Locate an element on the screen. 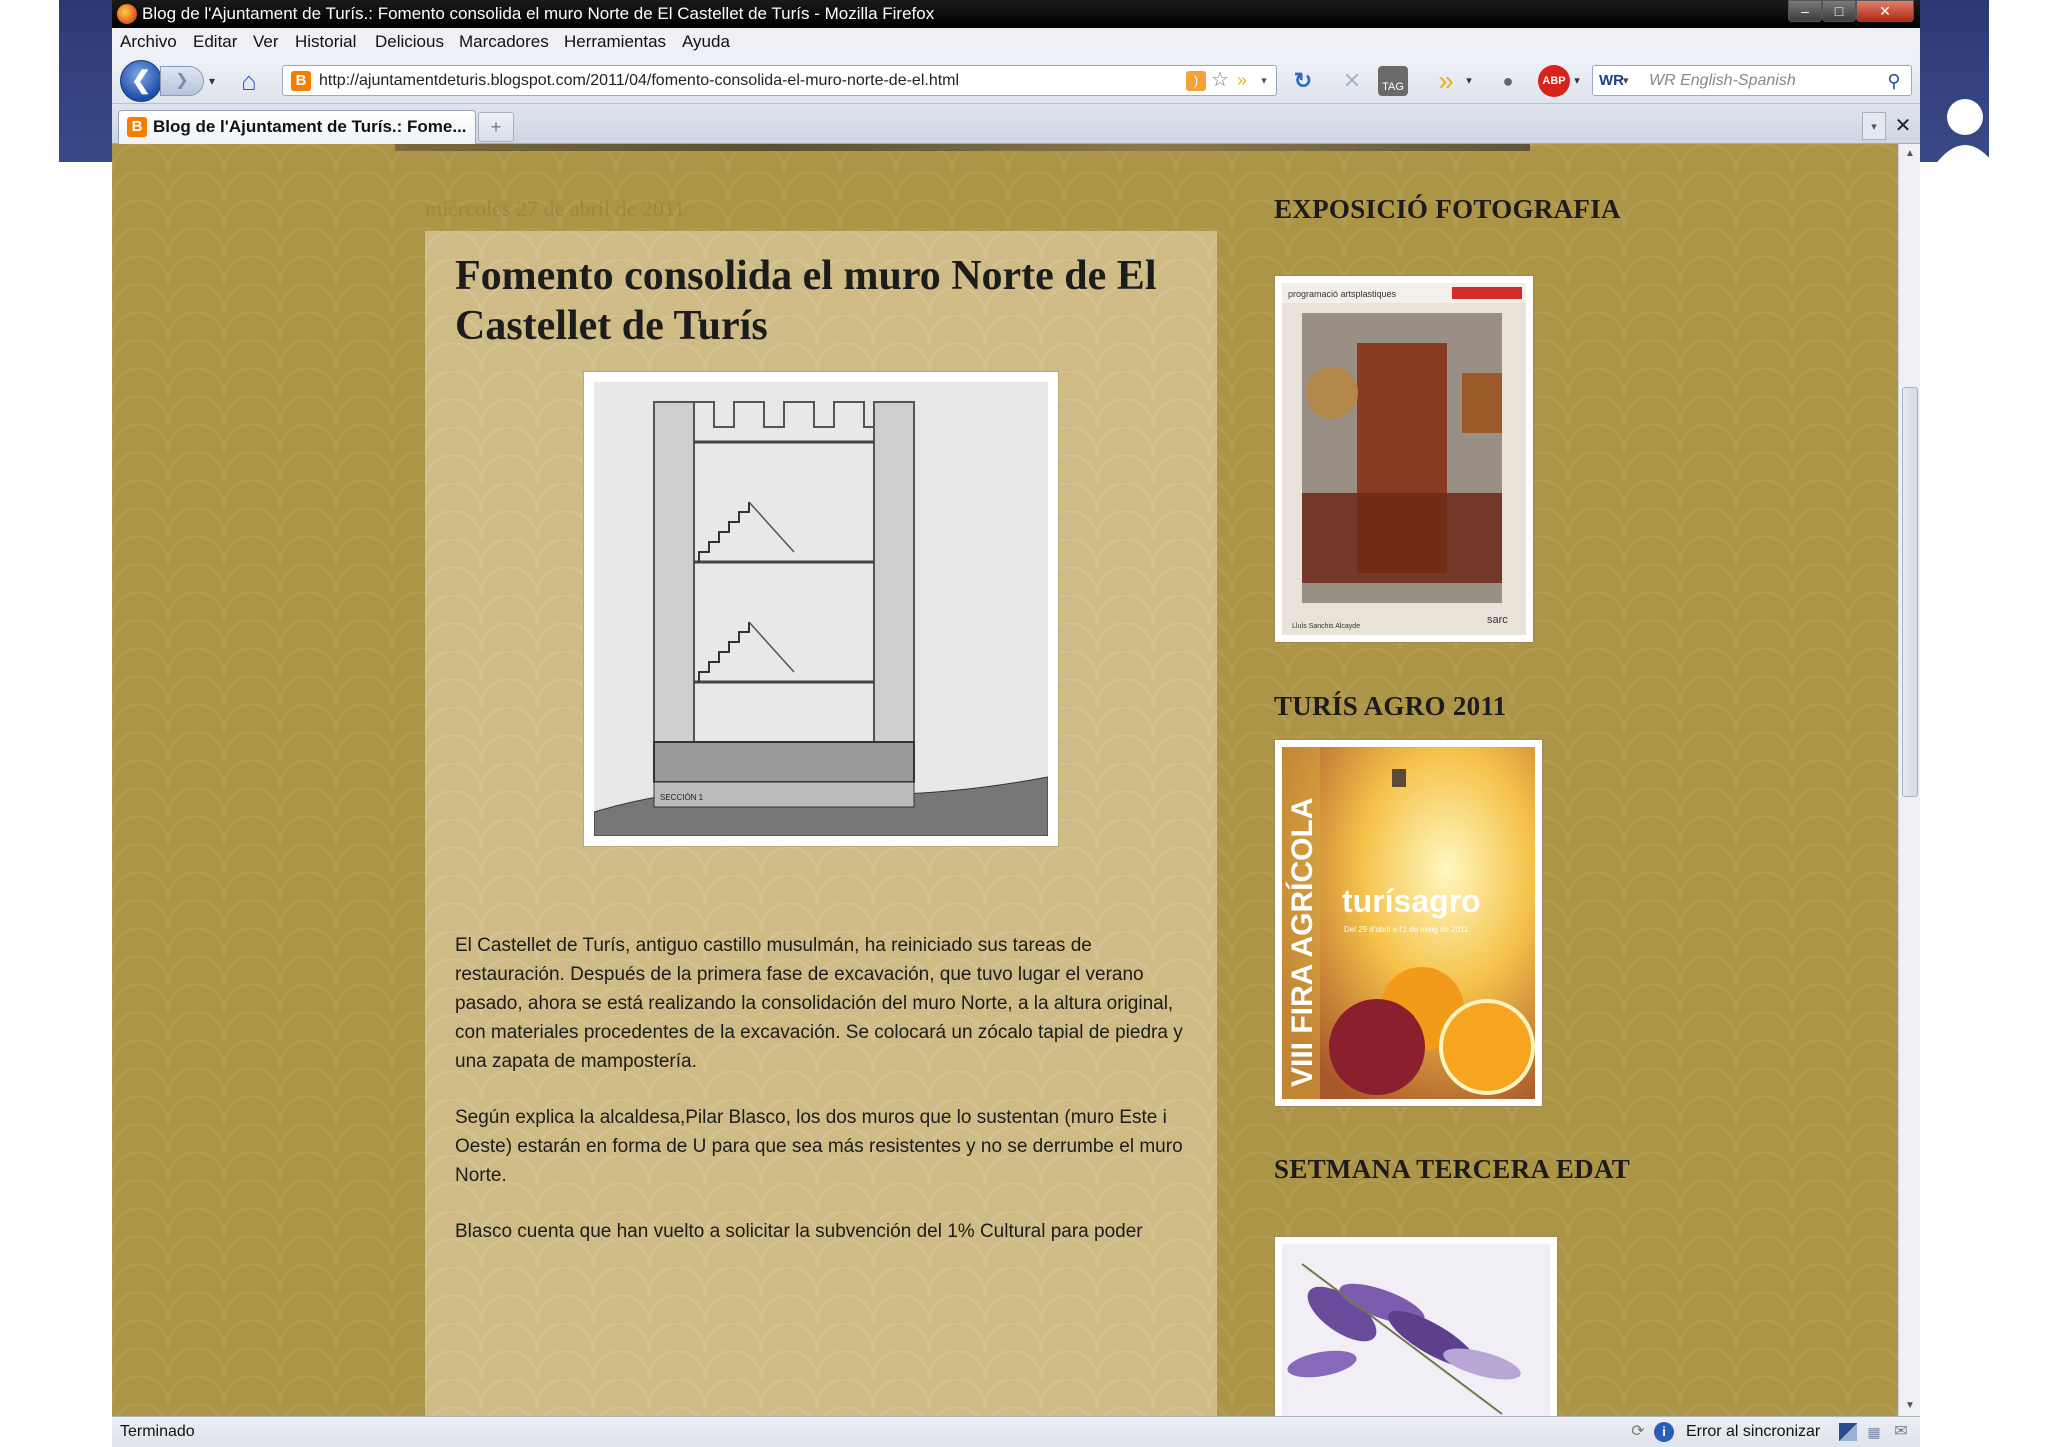 This screenshot has width=2048, height=1447. poster-caption: Lluís Sanchis Alcayde is located at coordinates (1326, 626).